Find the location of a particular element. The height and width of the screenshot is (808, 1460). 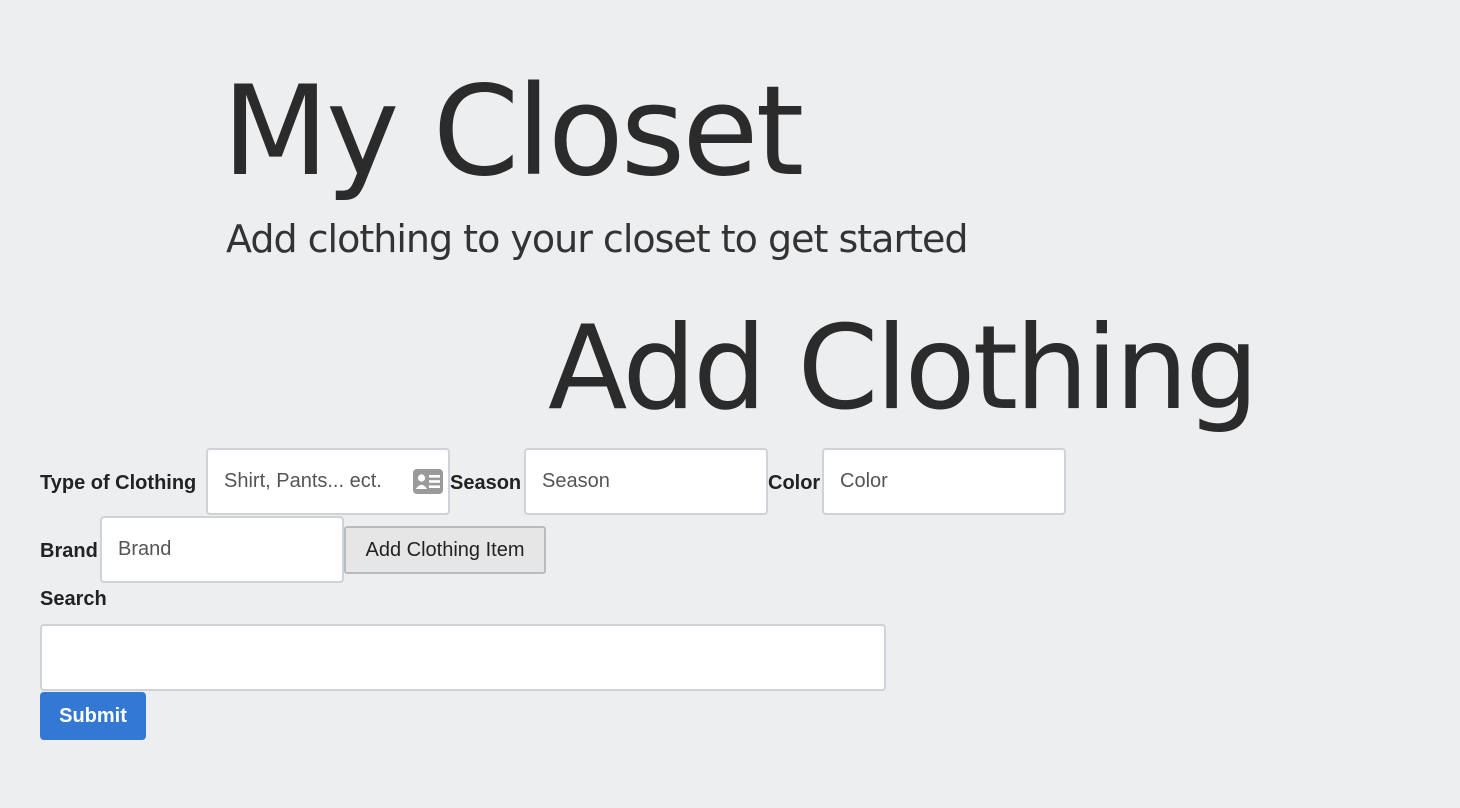

season-label: Season is located at coordinates (486, 483).